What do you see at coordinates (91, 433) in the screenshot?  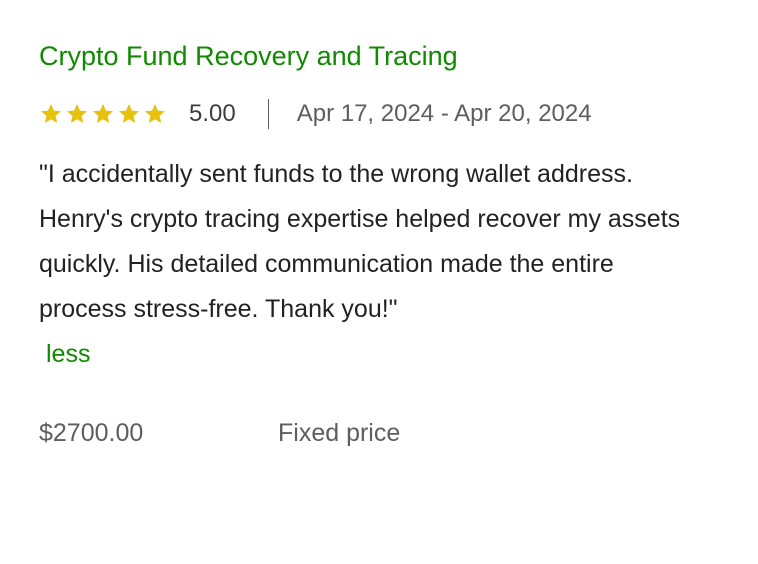 I see `price-amount: $2700.00` at bounding box center [91, 433].